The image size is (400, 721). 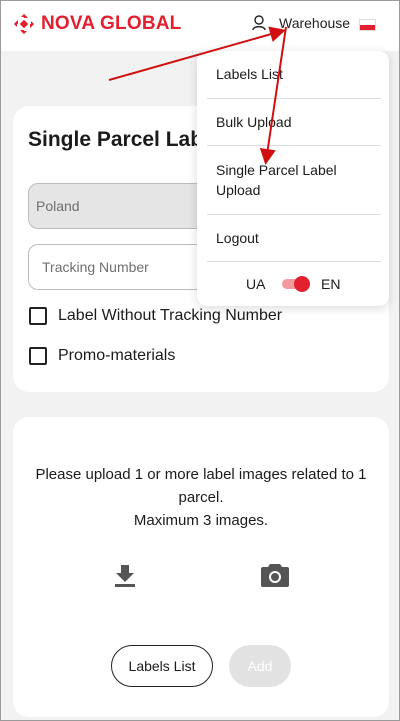 I want to click on menu-item-labels-list: Labels List, so click(x=294, y=74).